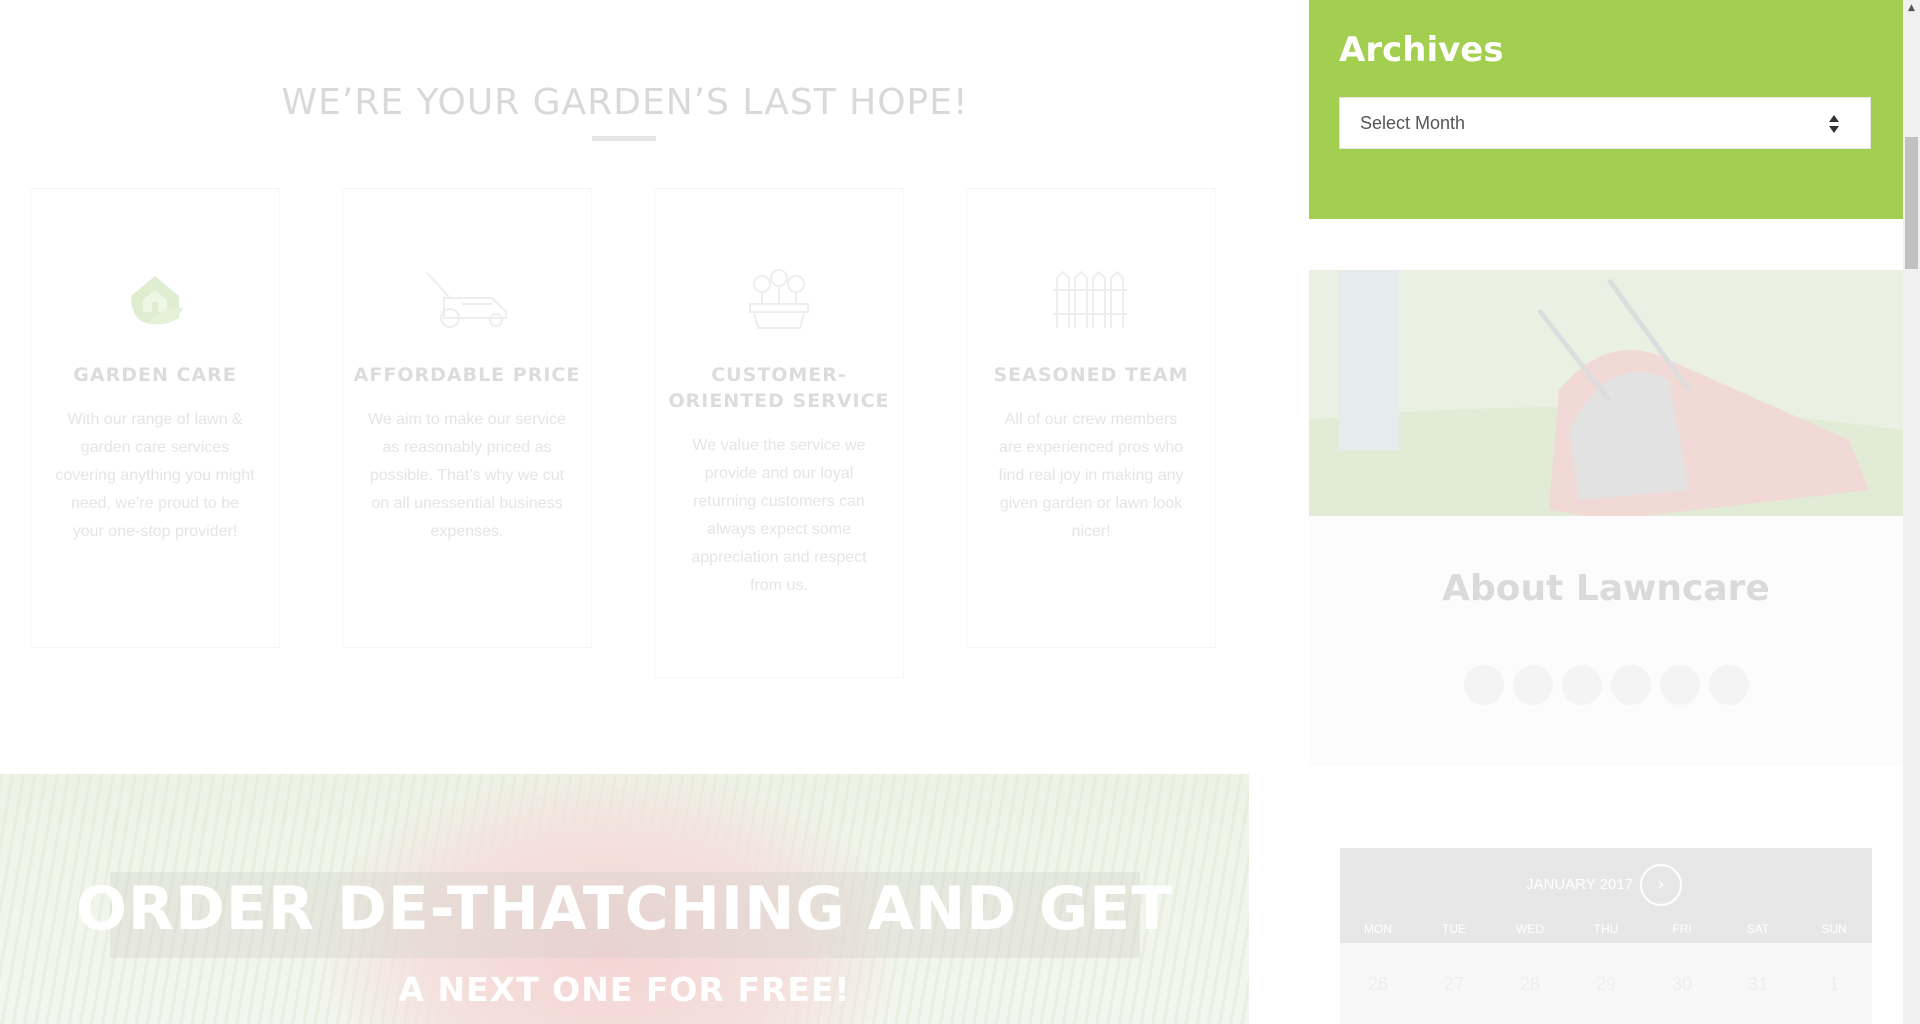 Image resolution: width=1920 pixels, height=1024 pixels. What do you see at coordinates (1091, 375) in the screenshot?
I see `feature-title: SEASONED TEAM` at bounding box center [1091, 375].